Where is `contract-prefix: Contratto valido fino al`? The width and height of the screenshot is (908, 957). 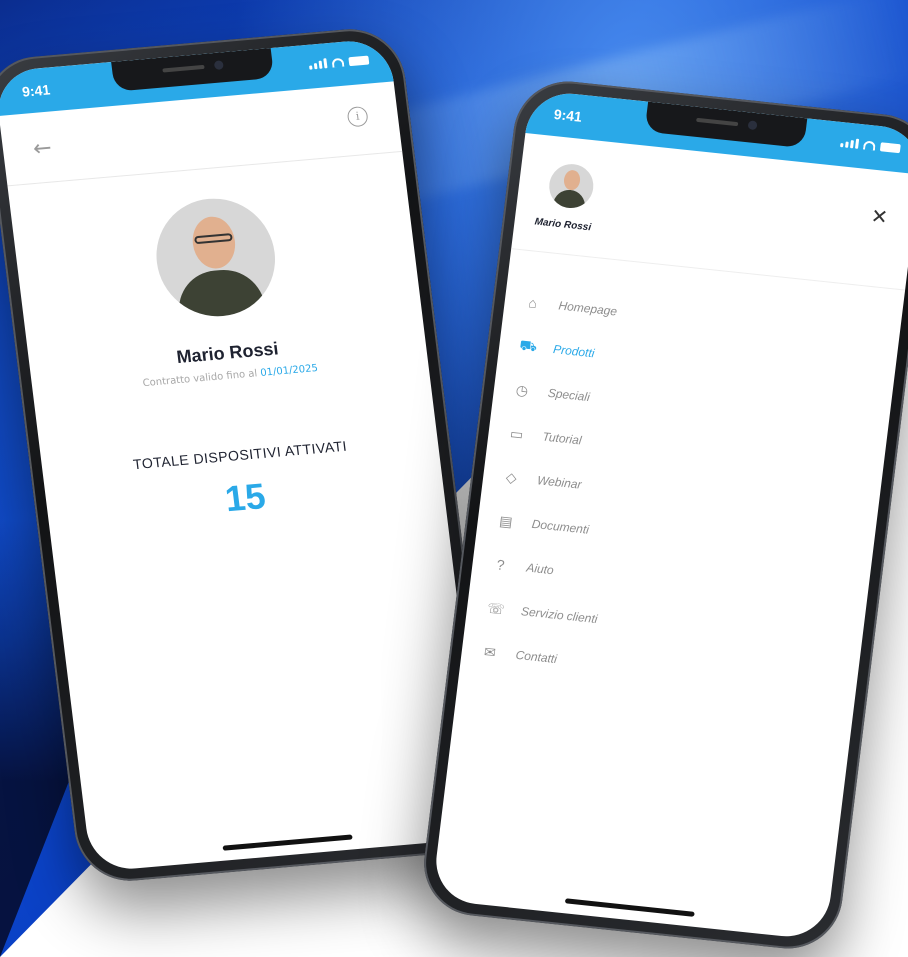 contract-prefix: Contratto valido fino al is located at coordinates (200, 379).